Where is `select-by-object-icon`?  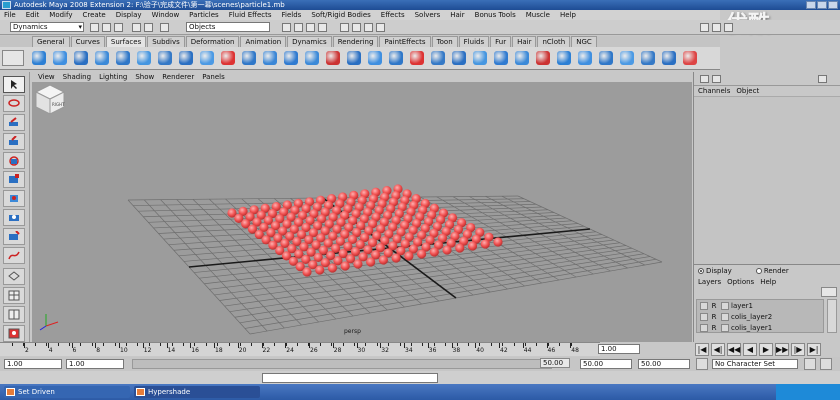 select-by-object-icon is located at coordinates (148, 27).